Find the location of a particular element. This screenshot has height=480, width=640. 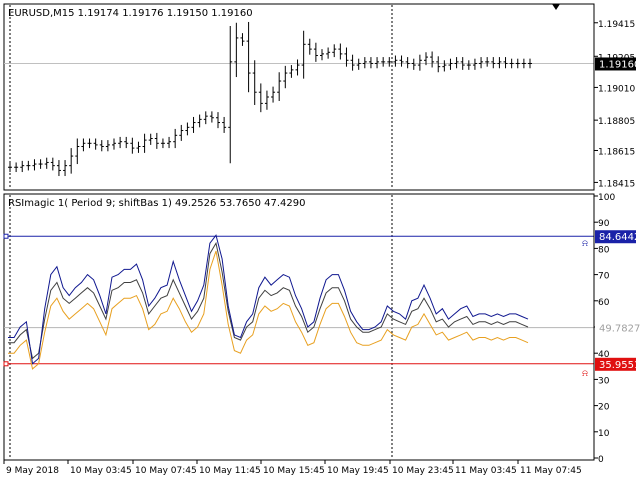

indicator-tick-label: 30 is located at coordinates (604, 381).